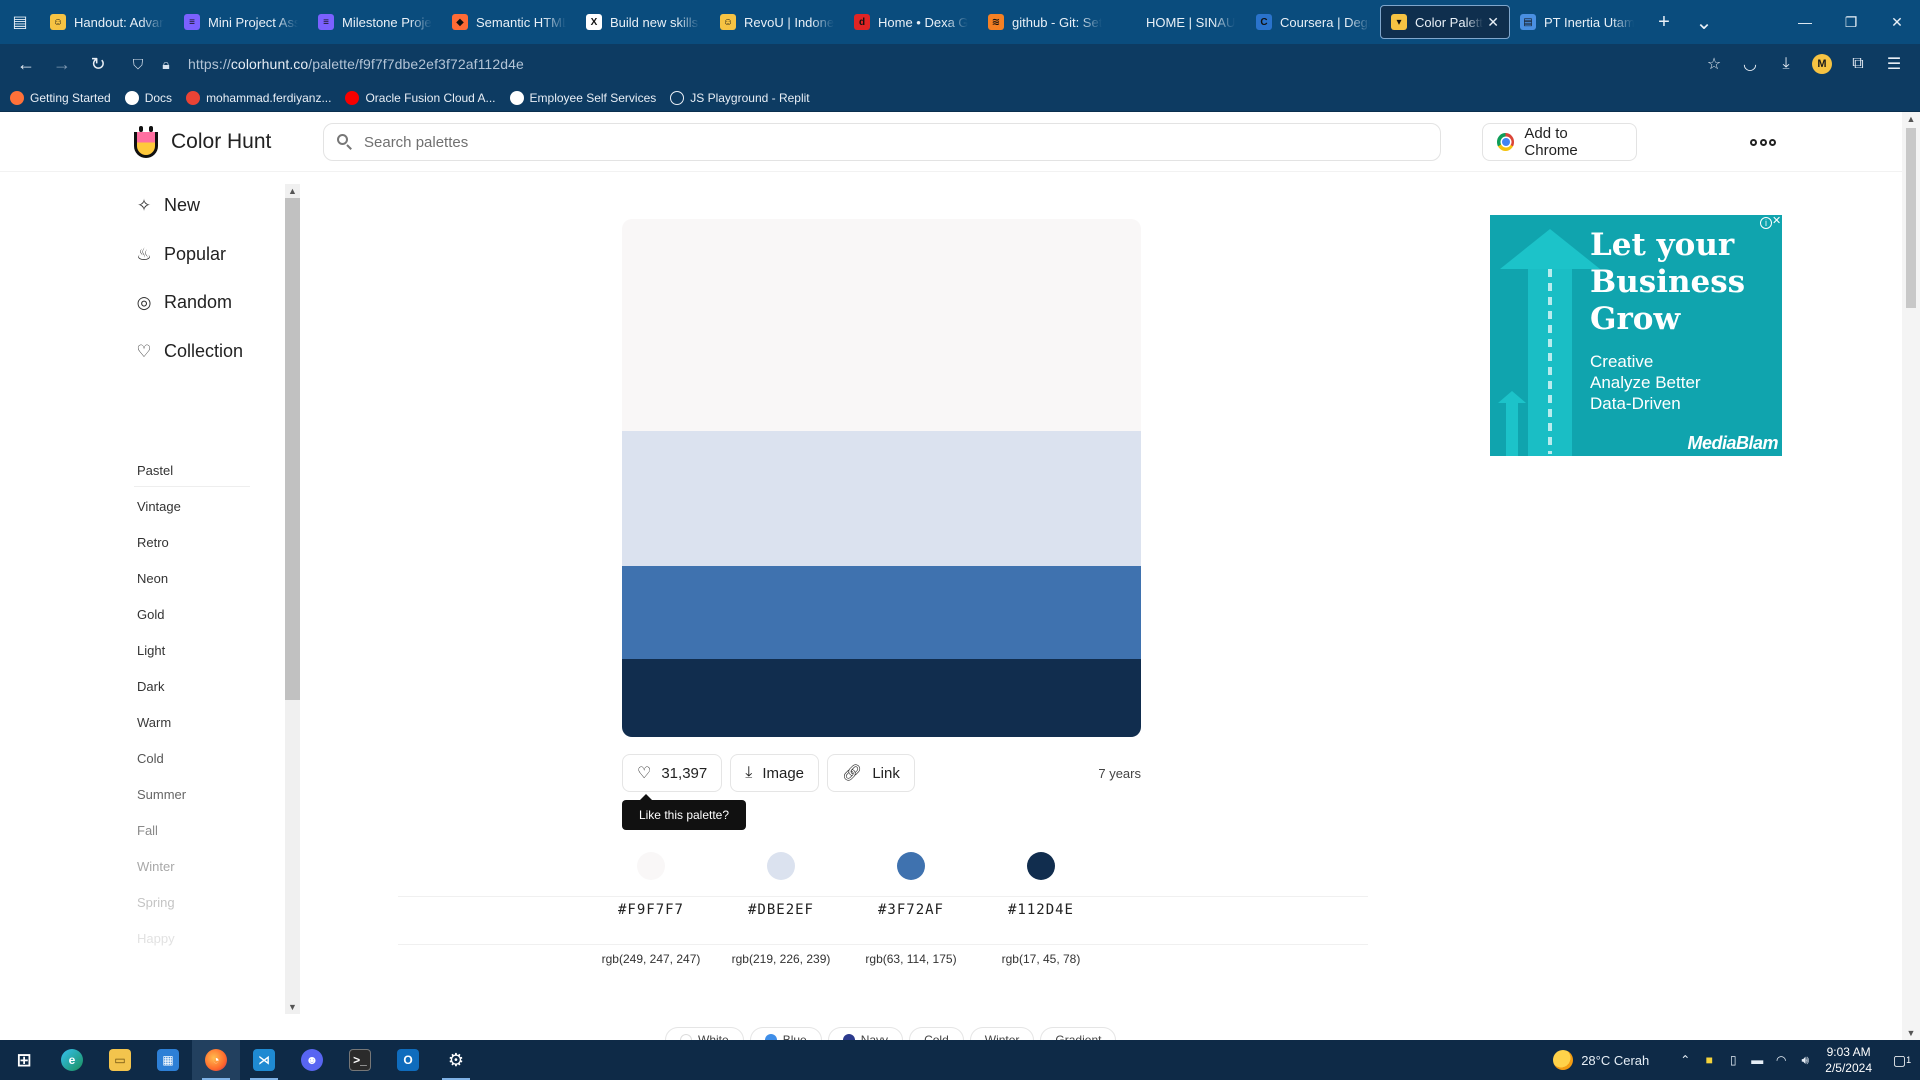 This screenshot has width=1920, height=1080. What do you see at coordinates (201, 142) in the screenshot?
I see `site-logo: Color Hunt` at bounding box center [201, 142].